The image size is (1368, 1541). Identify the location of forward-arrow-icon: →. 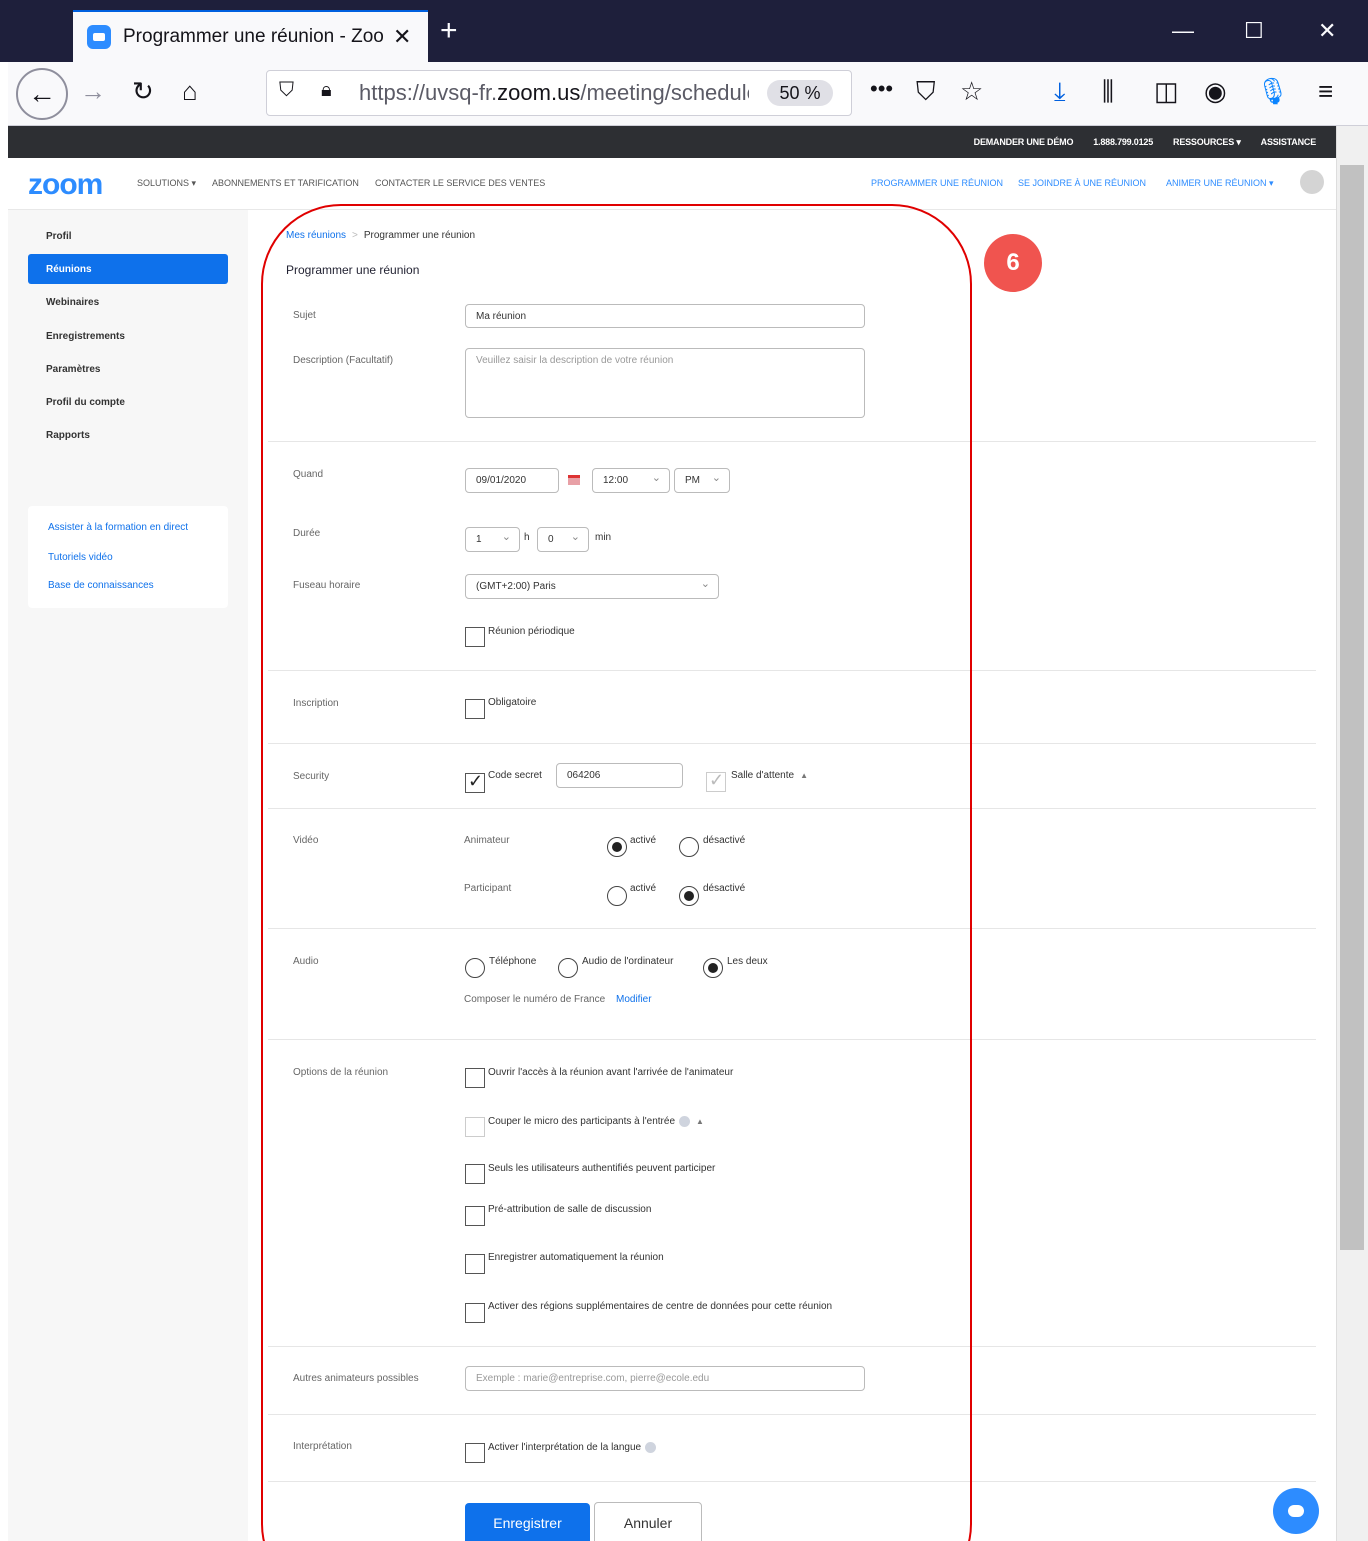
(93, 91).